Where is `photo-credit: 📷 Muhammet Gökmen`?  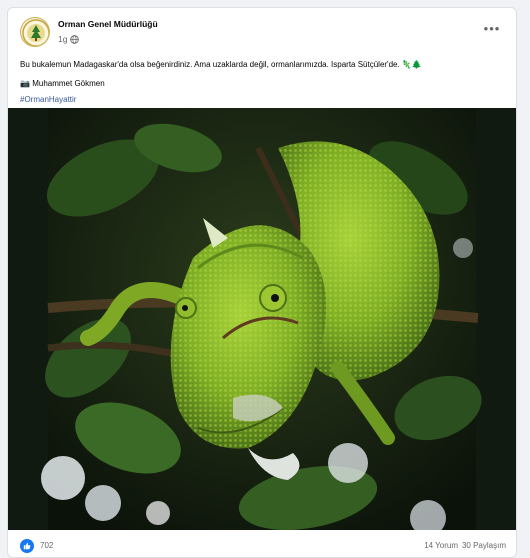
photo-credit: 📷 Muhammet Gökmen is located at coordinates (62, 83).